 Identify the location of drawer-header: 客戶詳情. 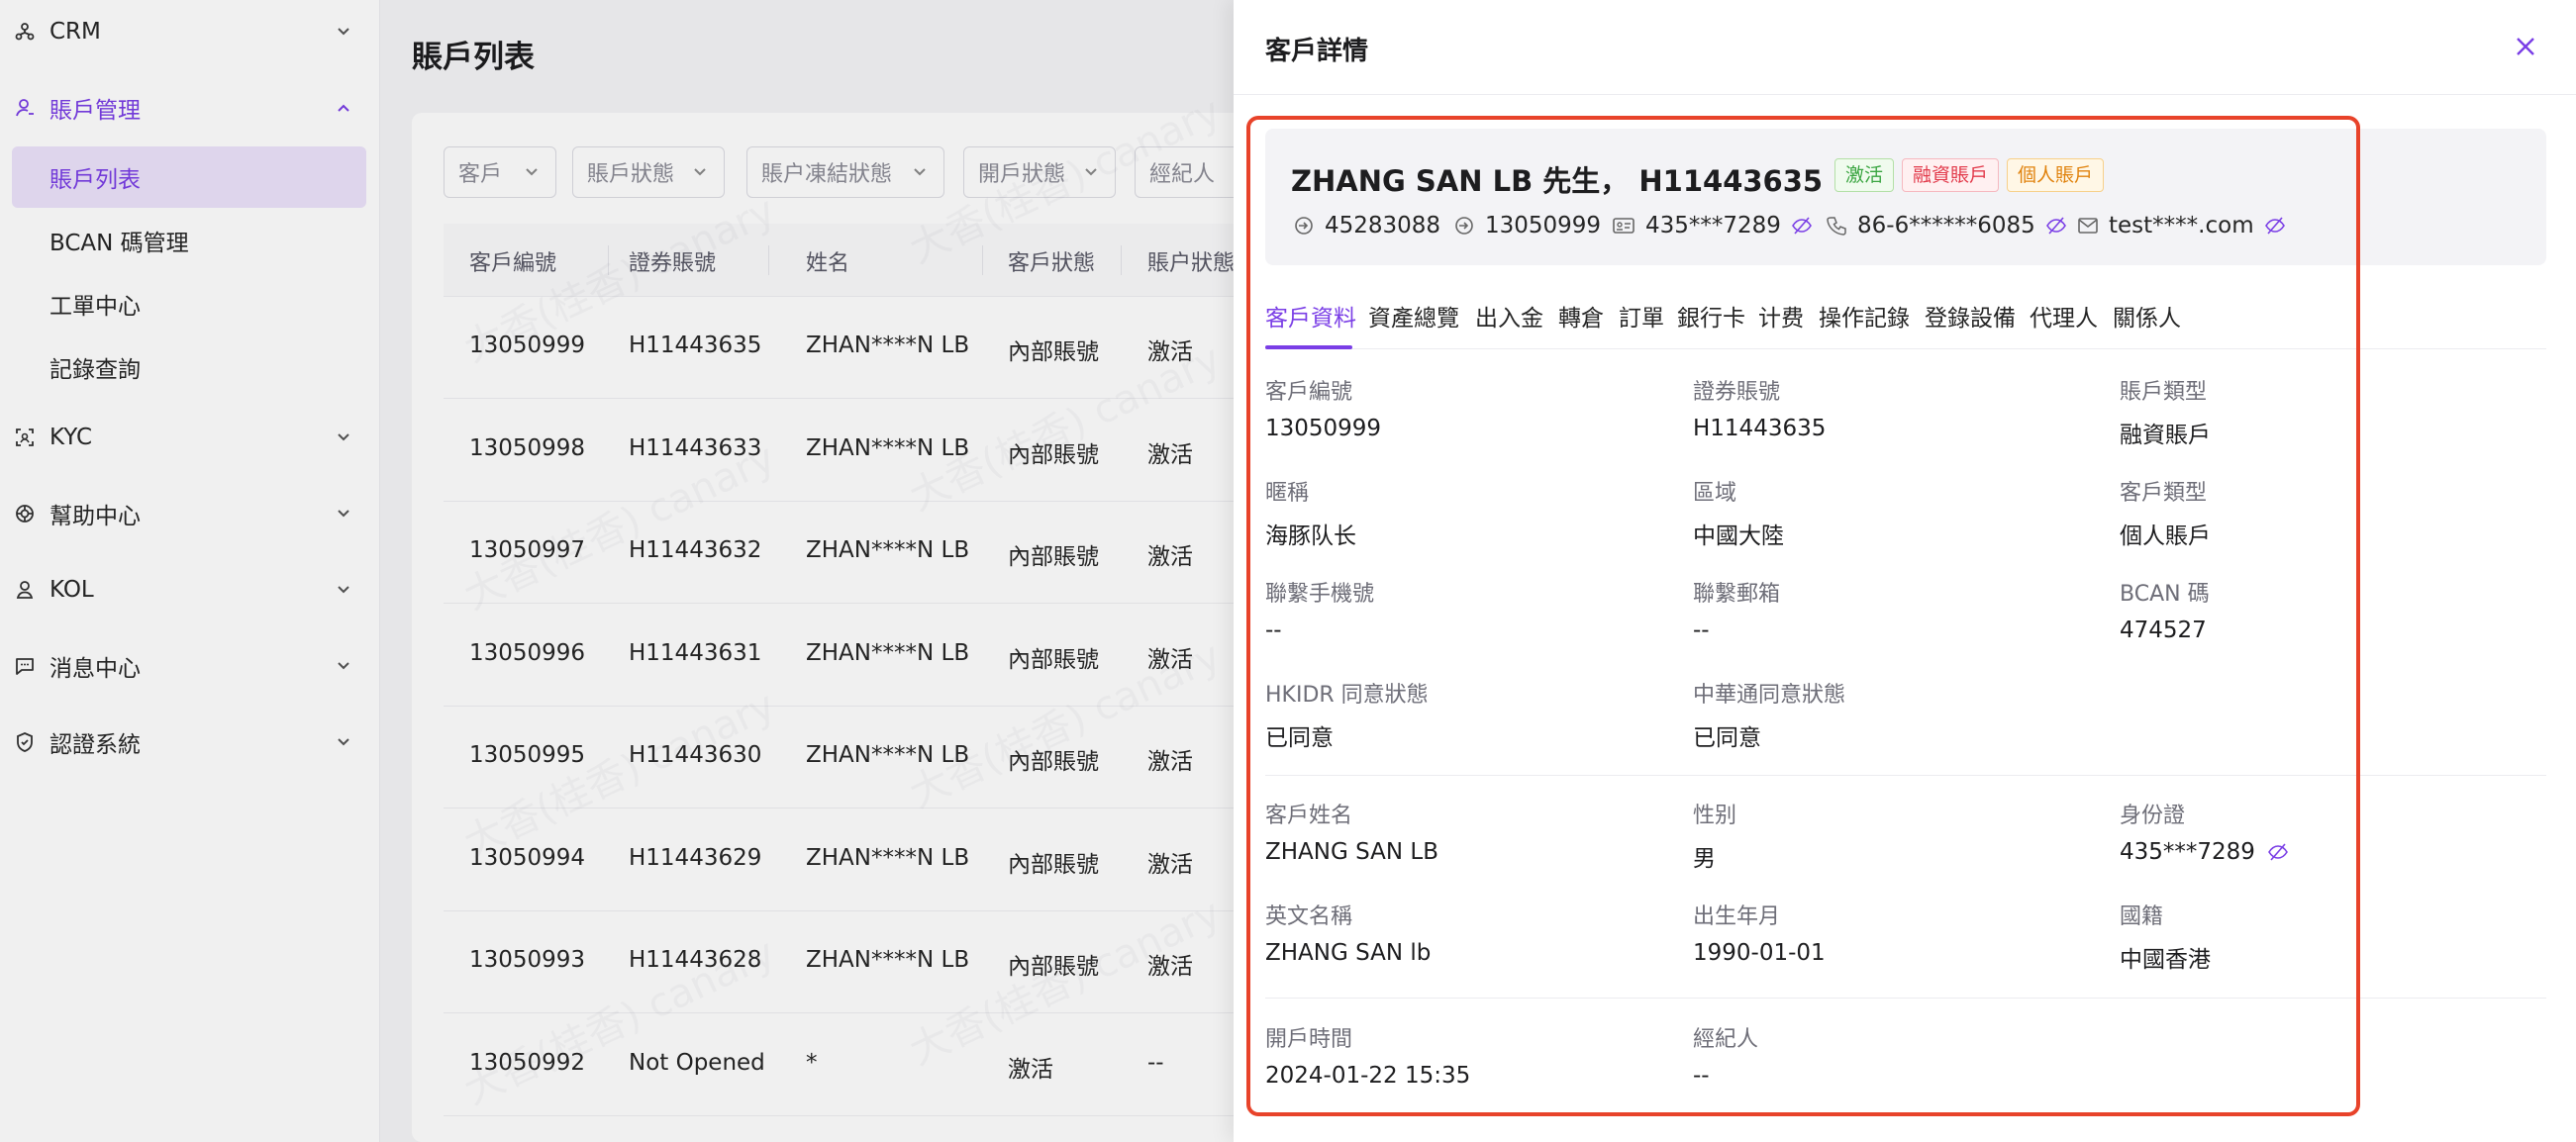
(1905, 48).